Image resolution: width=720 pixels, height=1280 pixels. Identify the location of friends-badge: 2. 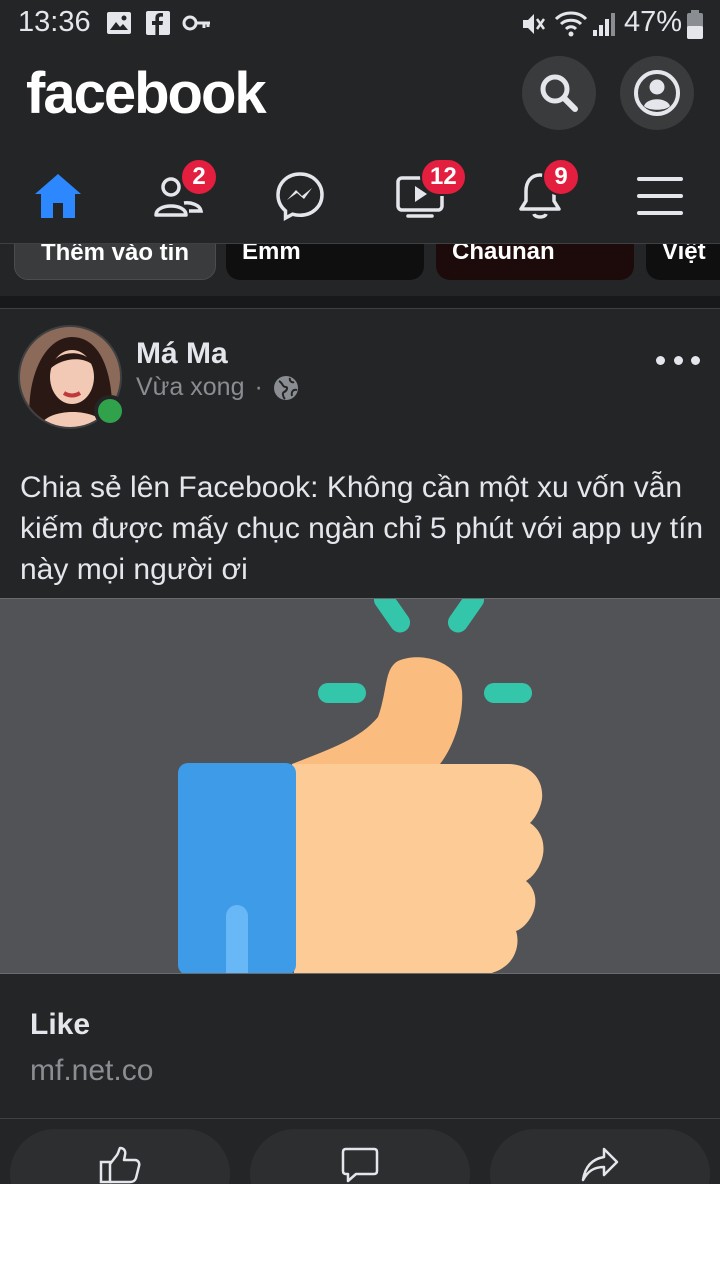
(199, 177).